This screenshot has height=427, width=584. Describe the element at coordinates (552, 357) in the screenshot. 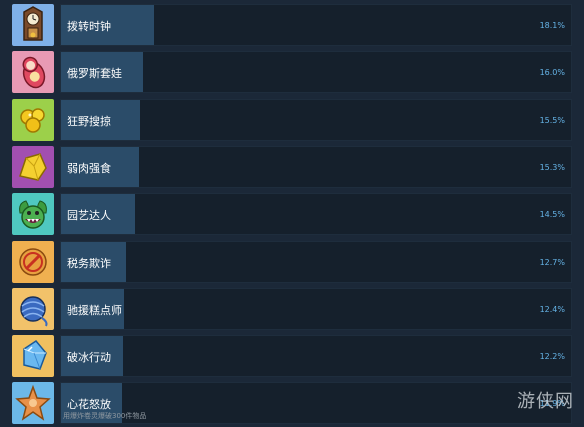

I see `achievement-percent: 12.2%` at that location.